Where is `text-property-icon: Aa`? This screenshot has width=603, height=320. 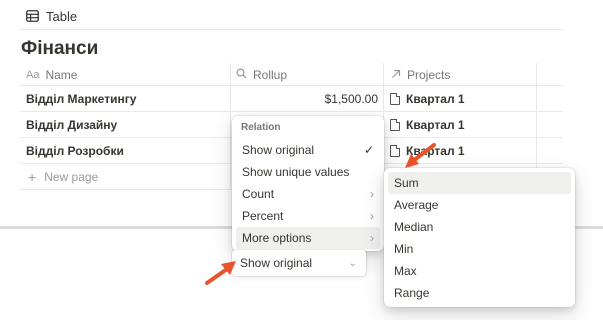
text-property-icon: Aa is located at coordinates (33, 74).